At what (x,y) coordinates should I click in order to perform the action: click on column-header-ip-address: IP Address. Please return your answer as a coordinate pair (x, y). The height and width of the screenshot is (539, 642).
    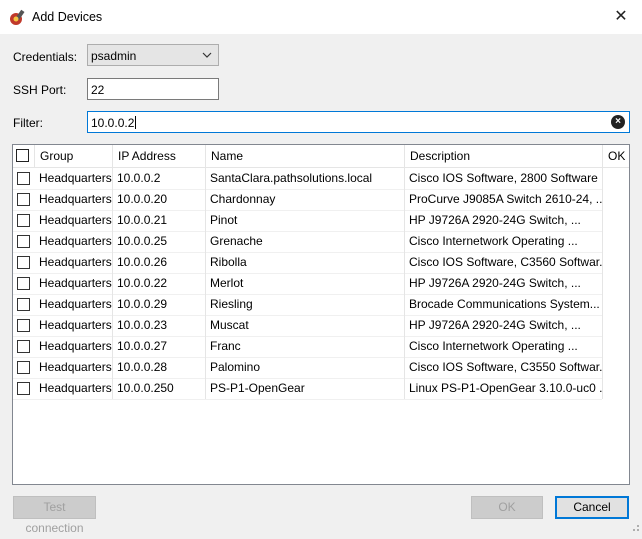
    Looking at the image, I should click on (159, 156).